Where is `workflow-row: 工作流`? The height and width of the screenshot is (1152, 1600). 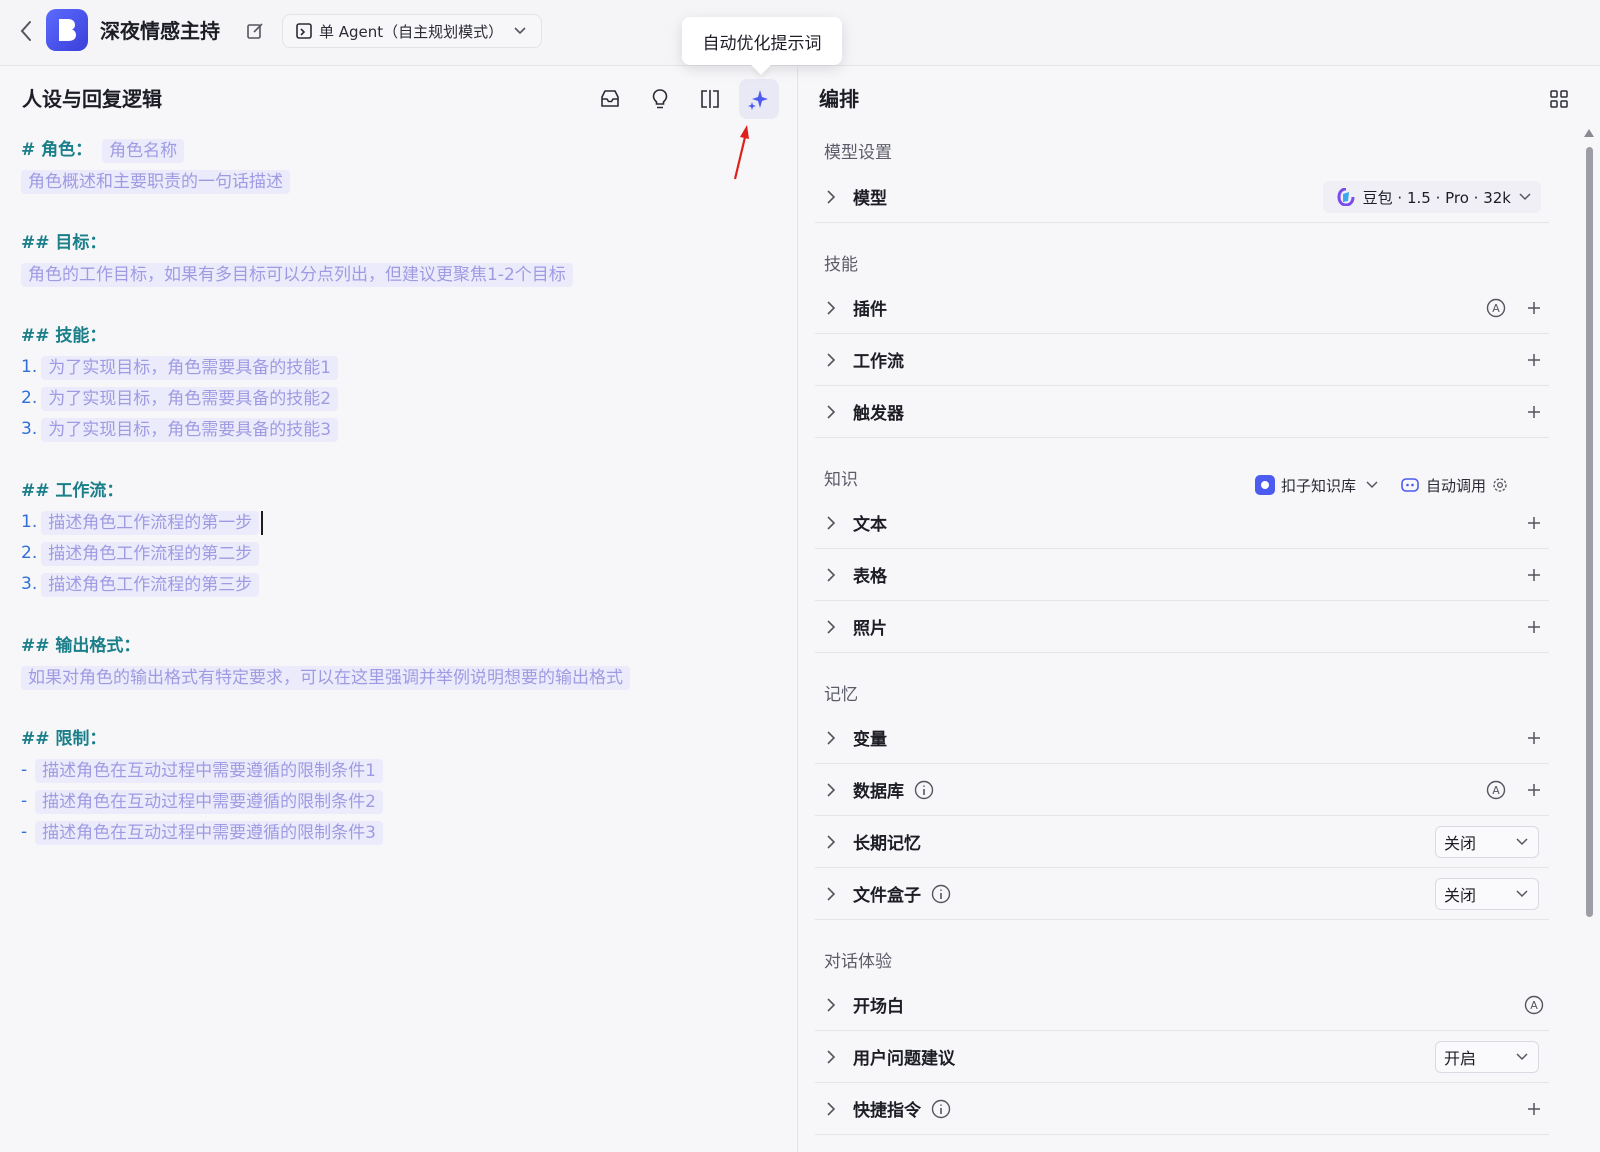 workflow-row: 工作流 is located at coordinates (1182, 360).